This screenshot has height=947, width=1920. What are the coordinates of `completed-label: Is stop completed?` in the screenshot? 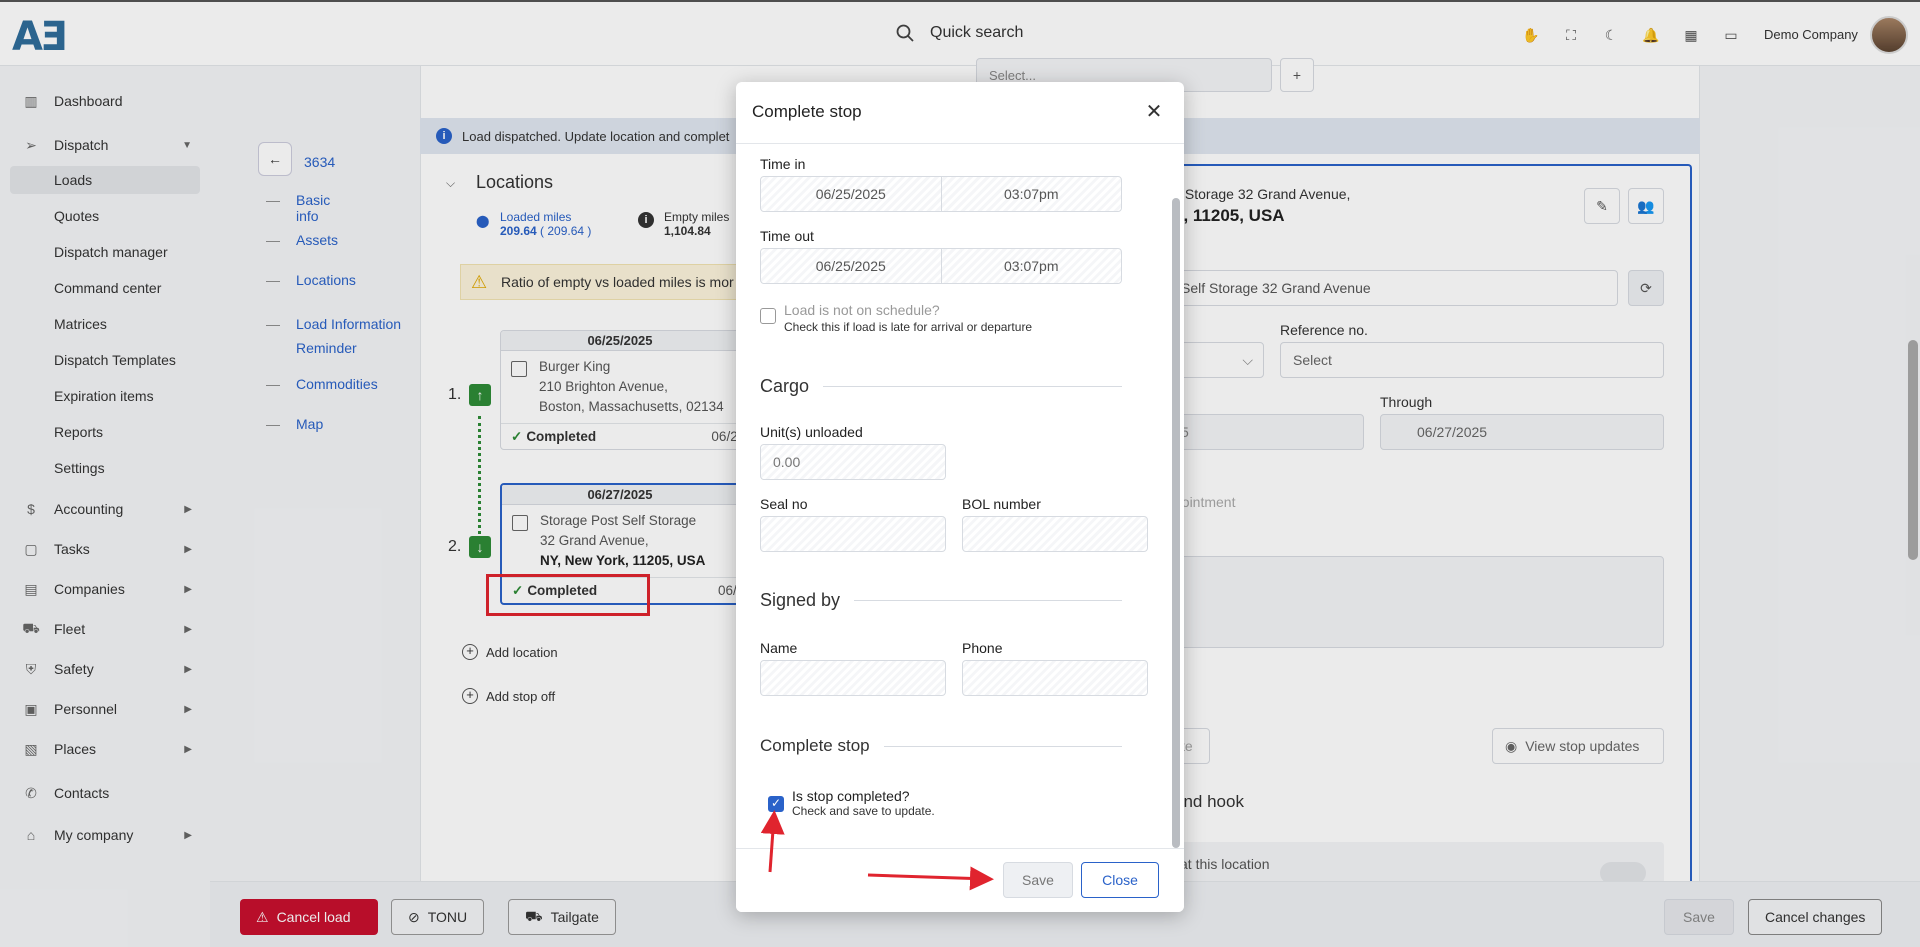 It's located at (851, 796).